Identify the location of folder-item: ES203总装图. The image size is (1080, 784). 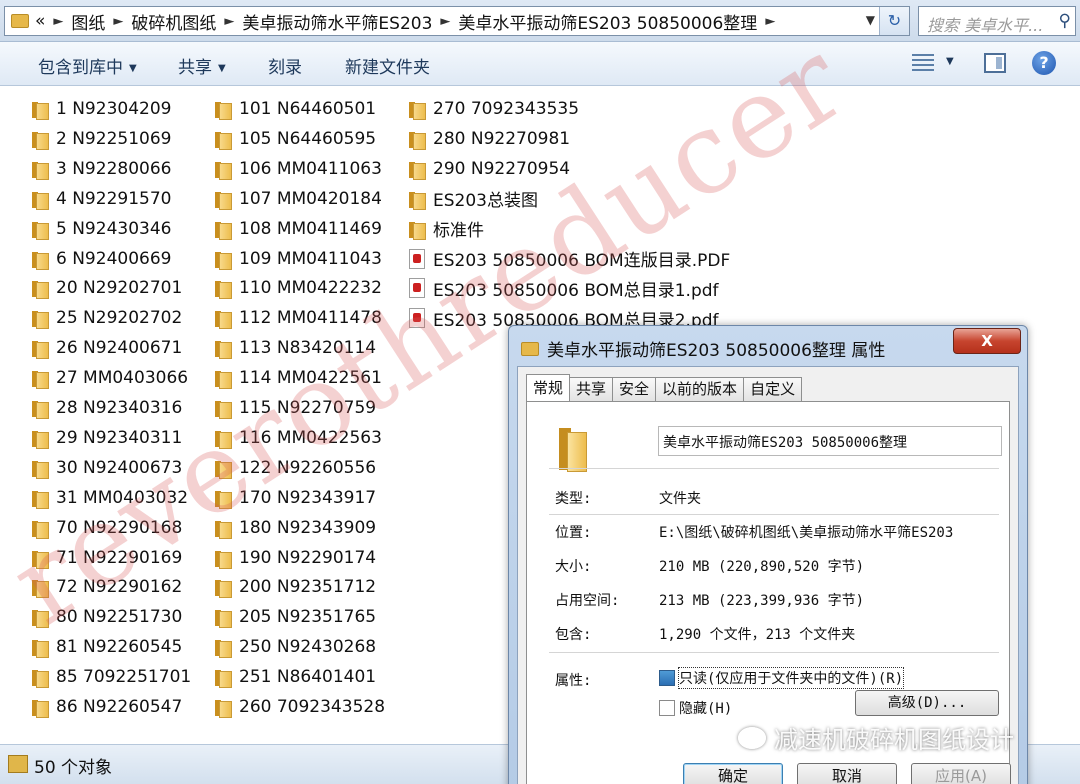
(473, 199).